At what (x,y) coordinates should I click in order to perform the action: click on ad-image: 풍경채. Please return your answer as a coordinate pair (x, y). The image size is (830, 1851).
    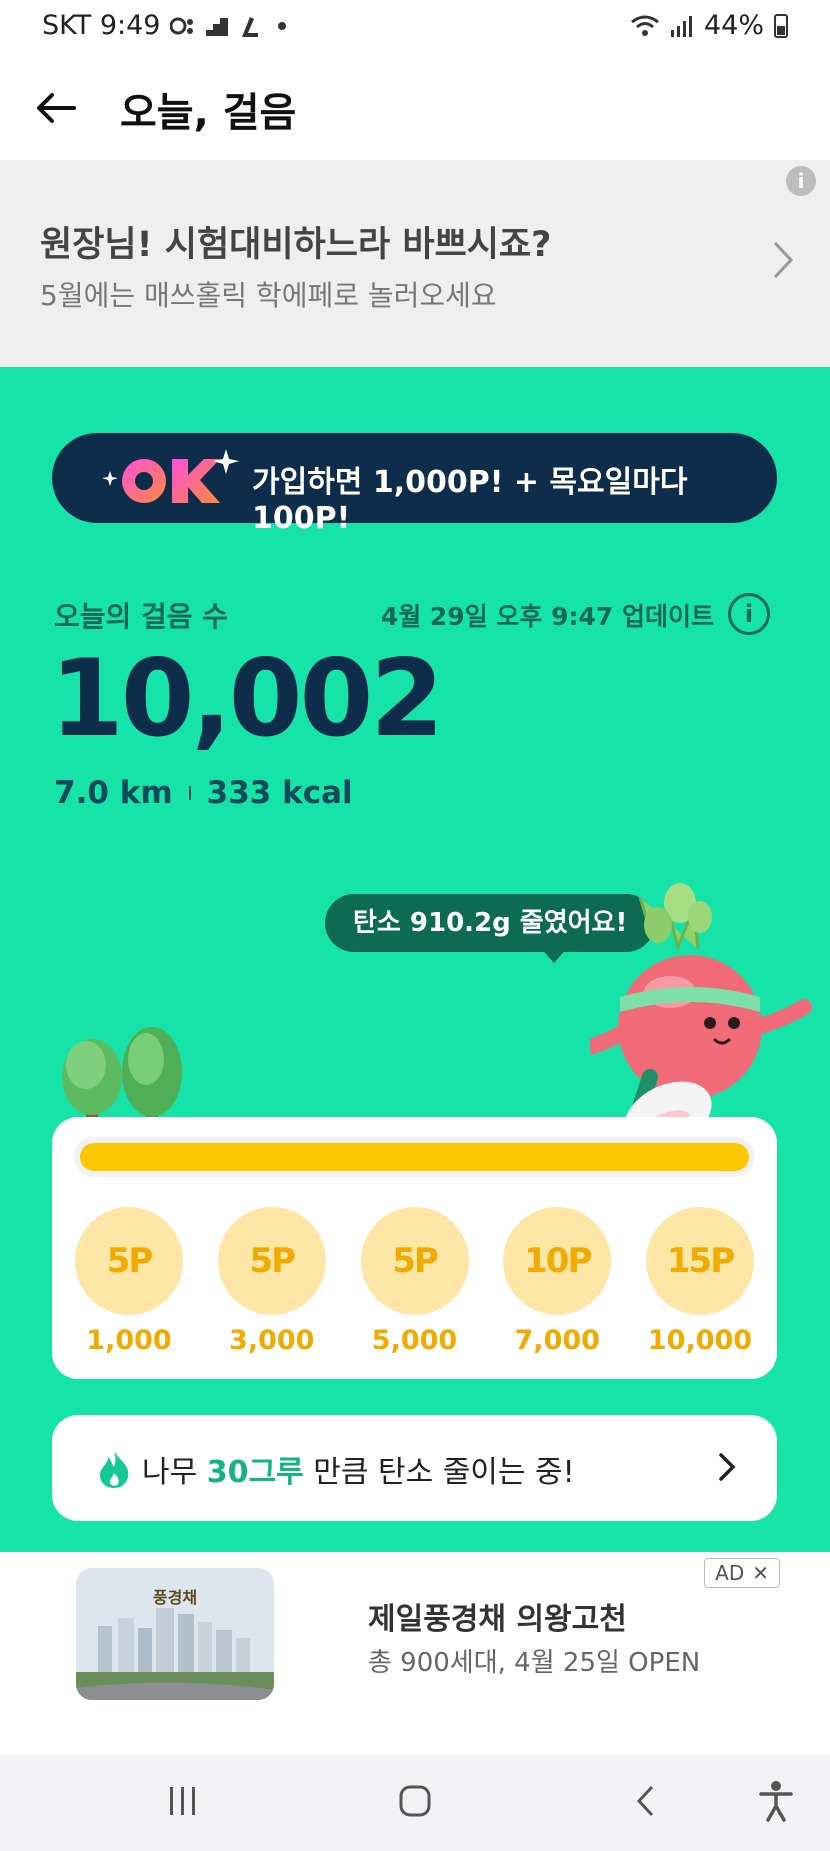
    Looking at the image, I should click on (175, 1634).